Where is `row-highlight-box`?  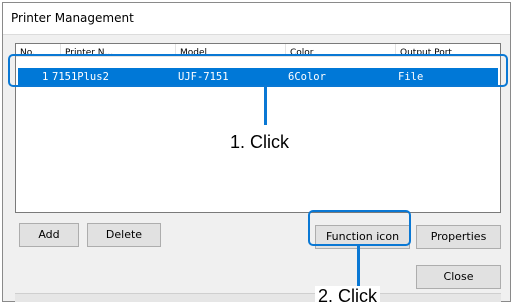 row-highlight-box is located at coordinates (258, 70).